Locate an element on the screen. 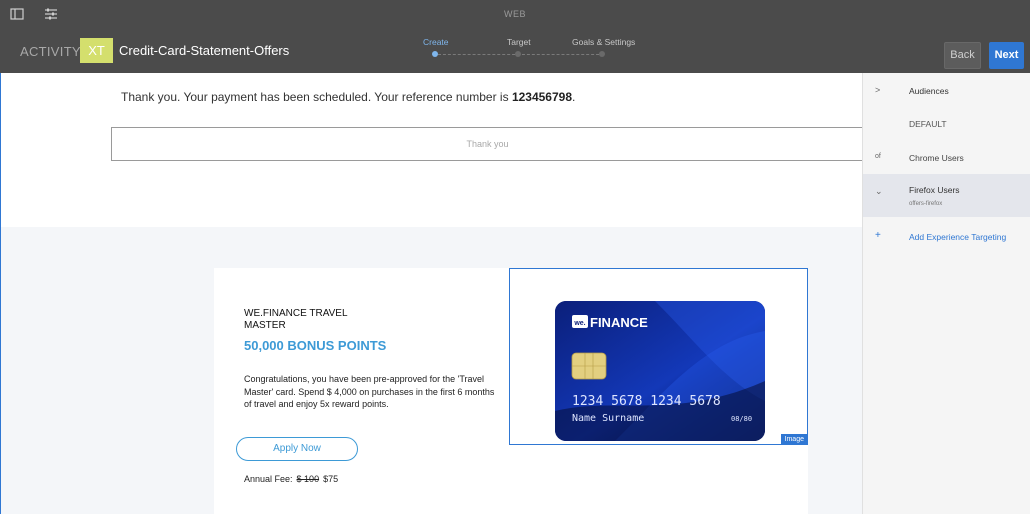  reference-number: 123456798 is located at coordinates (542, 97).